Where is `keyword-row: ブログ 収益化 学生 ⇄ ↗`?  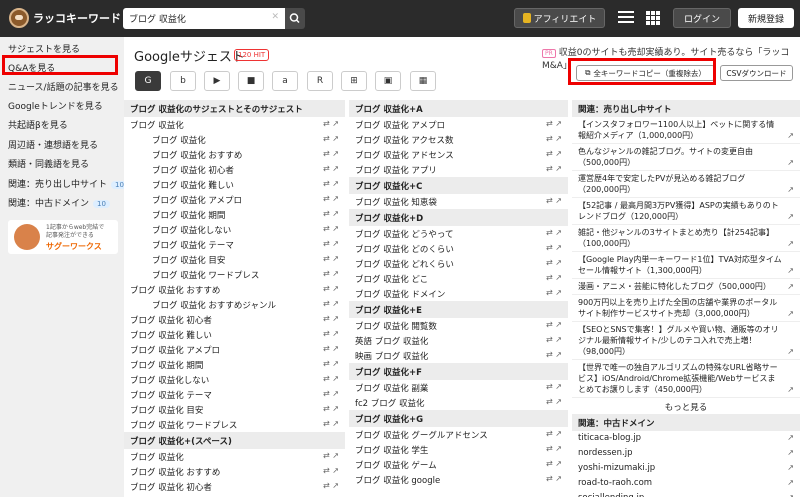 keyword-row: ブログ 収益化 学生 ⇄ ↗ is located at coordinates (458, 449).